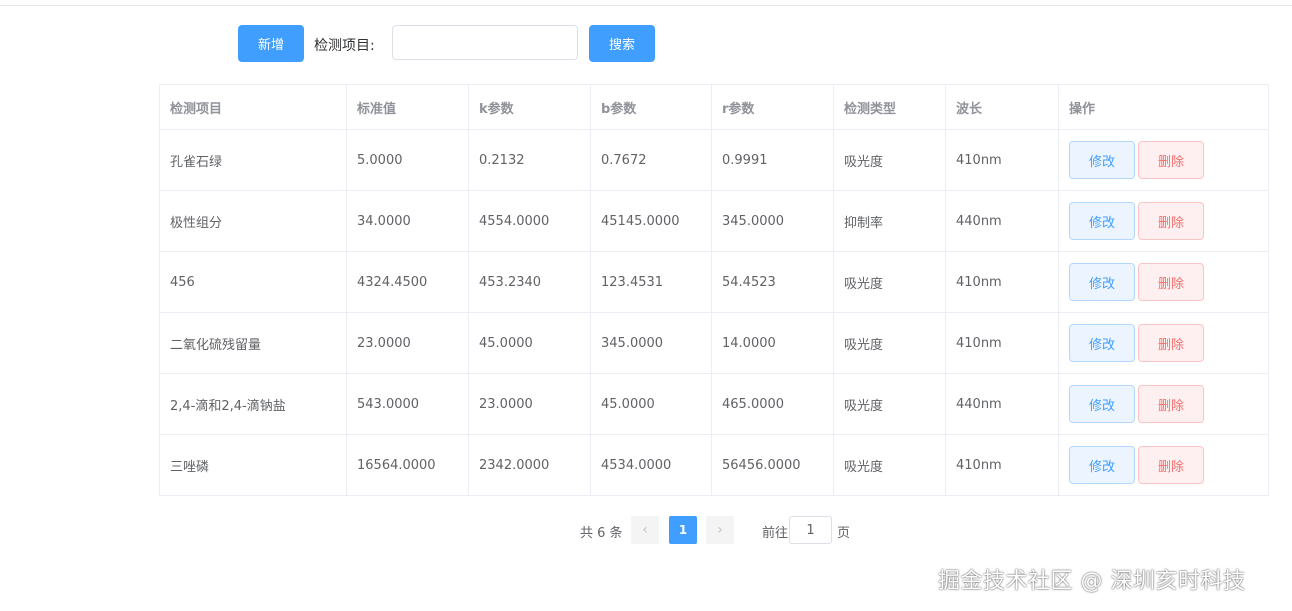 The height and width of the screenshot is (611, 1292). I want to click on cell-r: 14.0000, so click(772, 343).